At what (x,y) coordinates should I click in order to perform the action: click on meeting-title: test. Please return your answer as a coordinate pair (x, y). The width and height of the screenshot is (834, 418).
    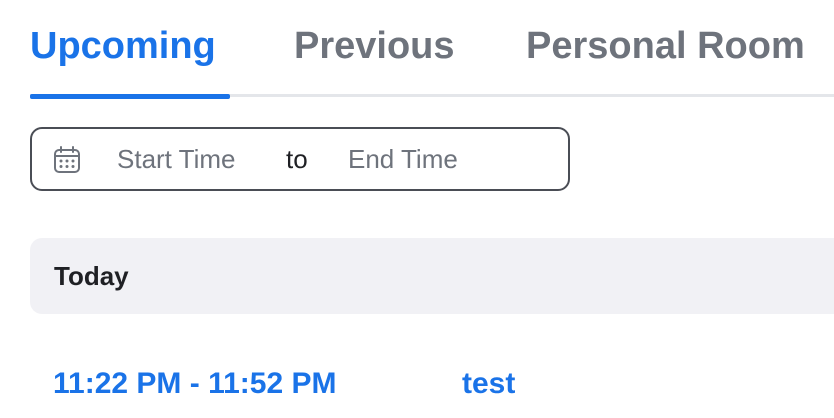
    Looking at the image, I should click on (488, 384).